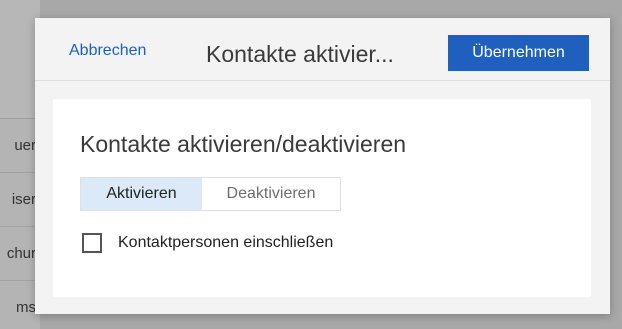  What do you see at coordinates (26, 307) in the screenshot?
I see `list-item-label: ms` at bounding box center [26, 307].